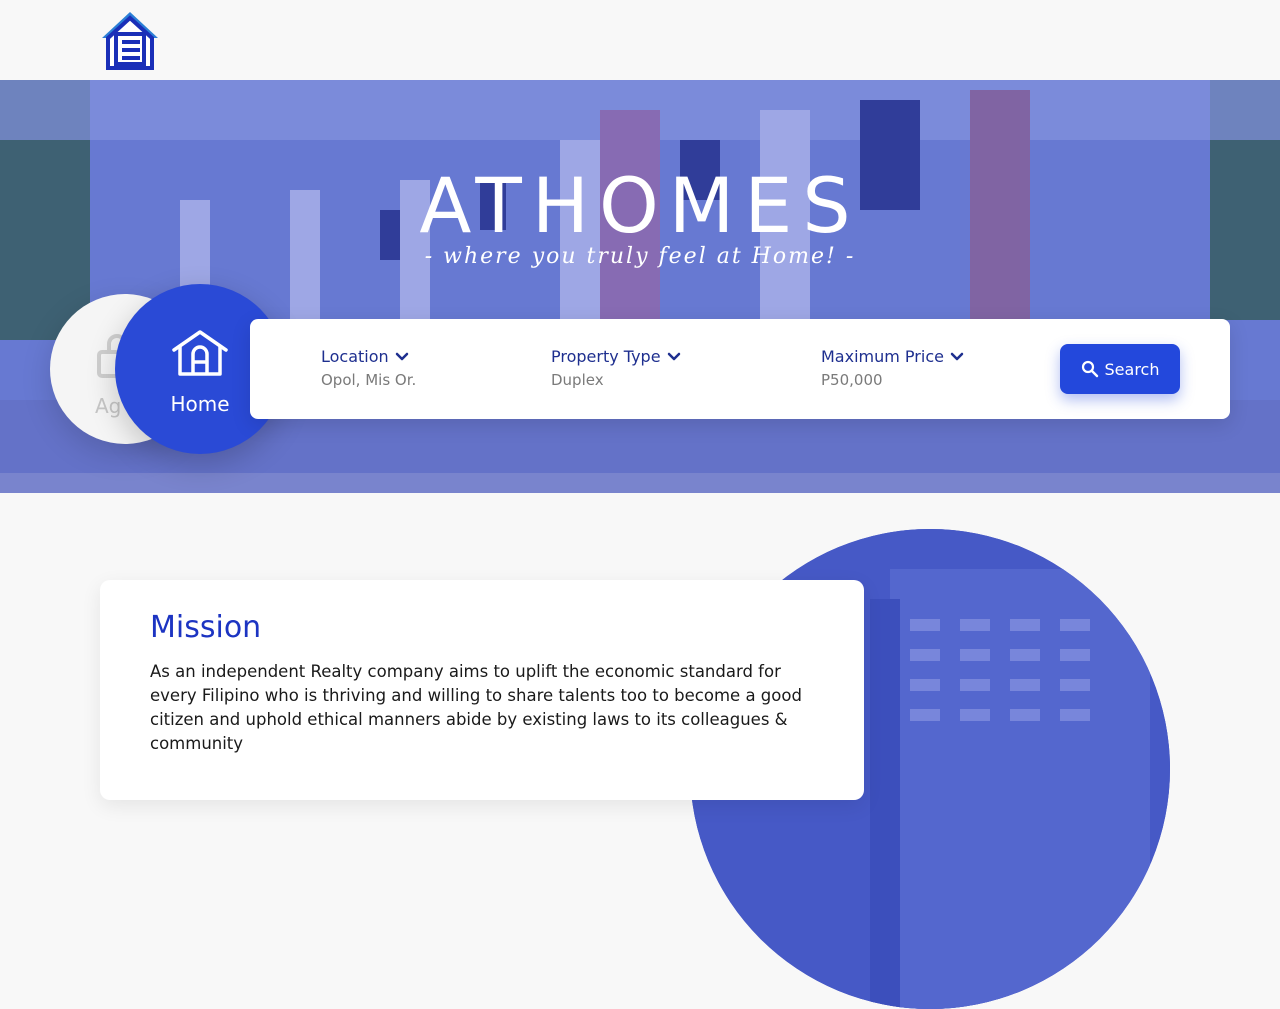 This screenshot has width=1280, height=1009. Describe the element at coordinates (852, 380) in the screenshot. I see `max-price-value: P50,000` at that location.